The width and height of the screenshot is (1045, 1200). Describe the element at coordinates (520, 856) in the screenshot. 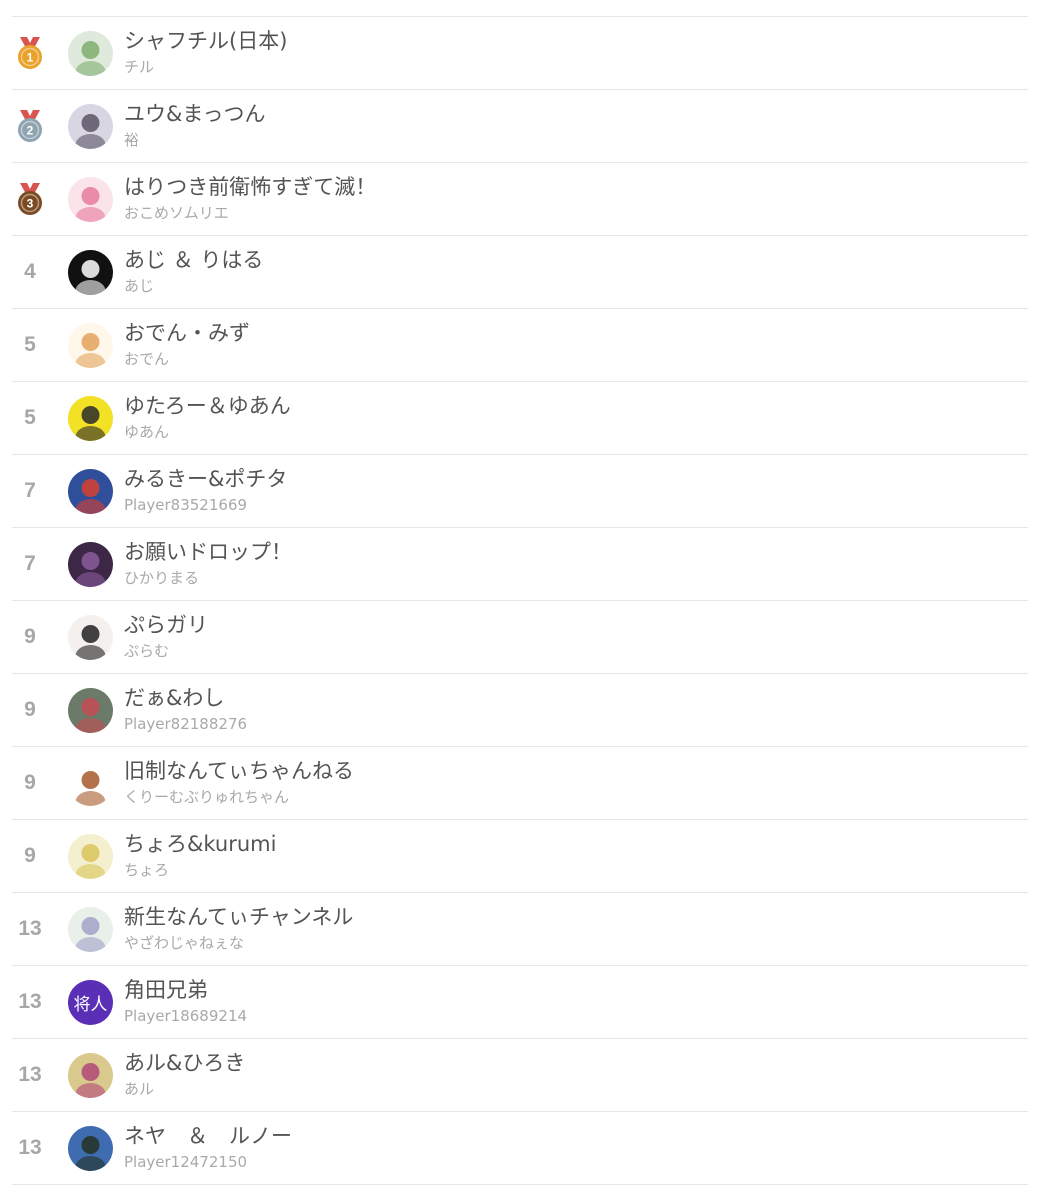

I see `ranking-row: 9 ちょろ&kurumi ちょろ` at that location.